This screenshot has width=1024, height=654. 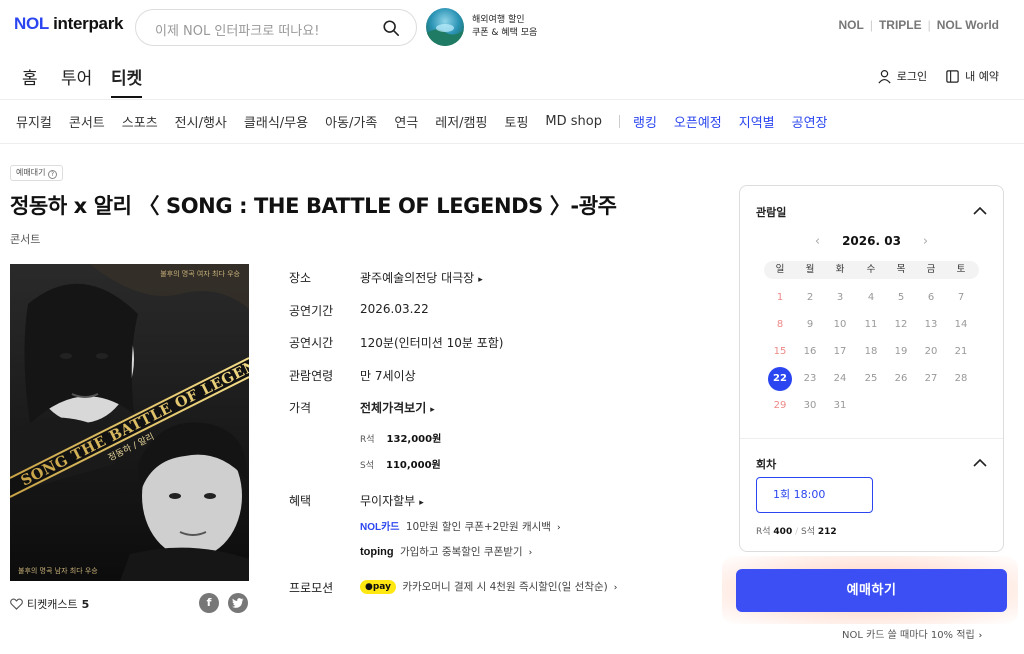 What do you see at coordinates (901, 325) in the screenshot?
I see `calendar-day: 12` at bounding box center [901, 325].